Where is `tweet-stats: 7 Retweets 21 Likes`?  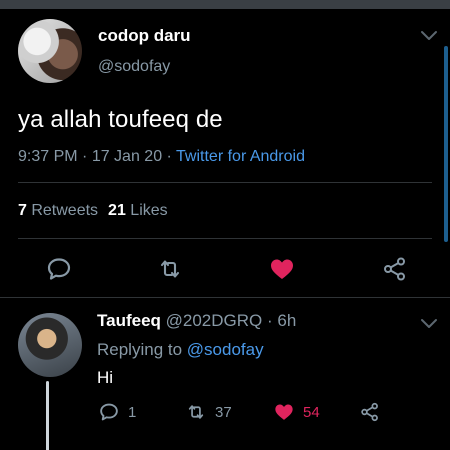 tweet-stats: 7 Retweets 21 Likes is located at coordinates (93, 211).